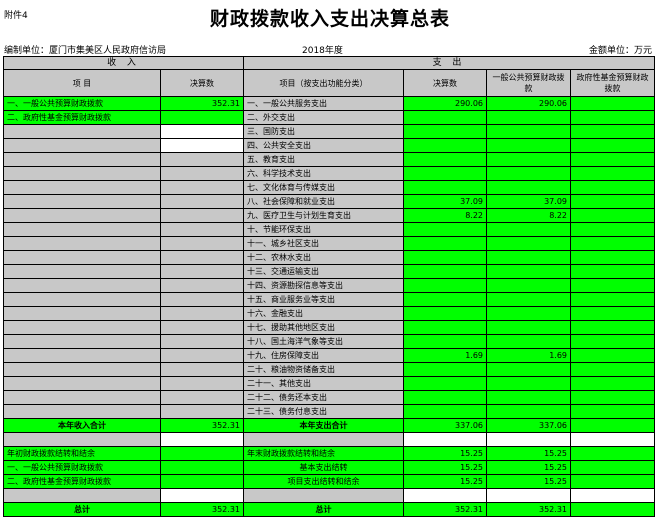 The image size is (660, 524). What do you see at coordinates (445, 355) in the screenshot?
I see `expense-total-cell: 1.69` at bounding box center [445, 355].